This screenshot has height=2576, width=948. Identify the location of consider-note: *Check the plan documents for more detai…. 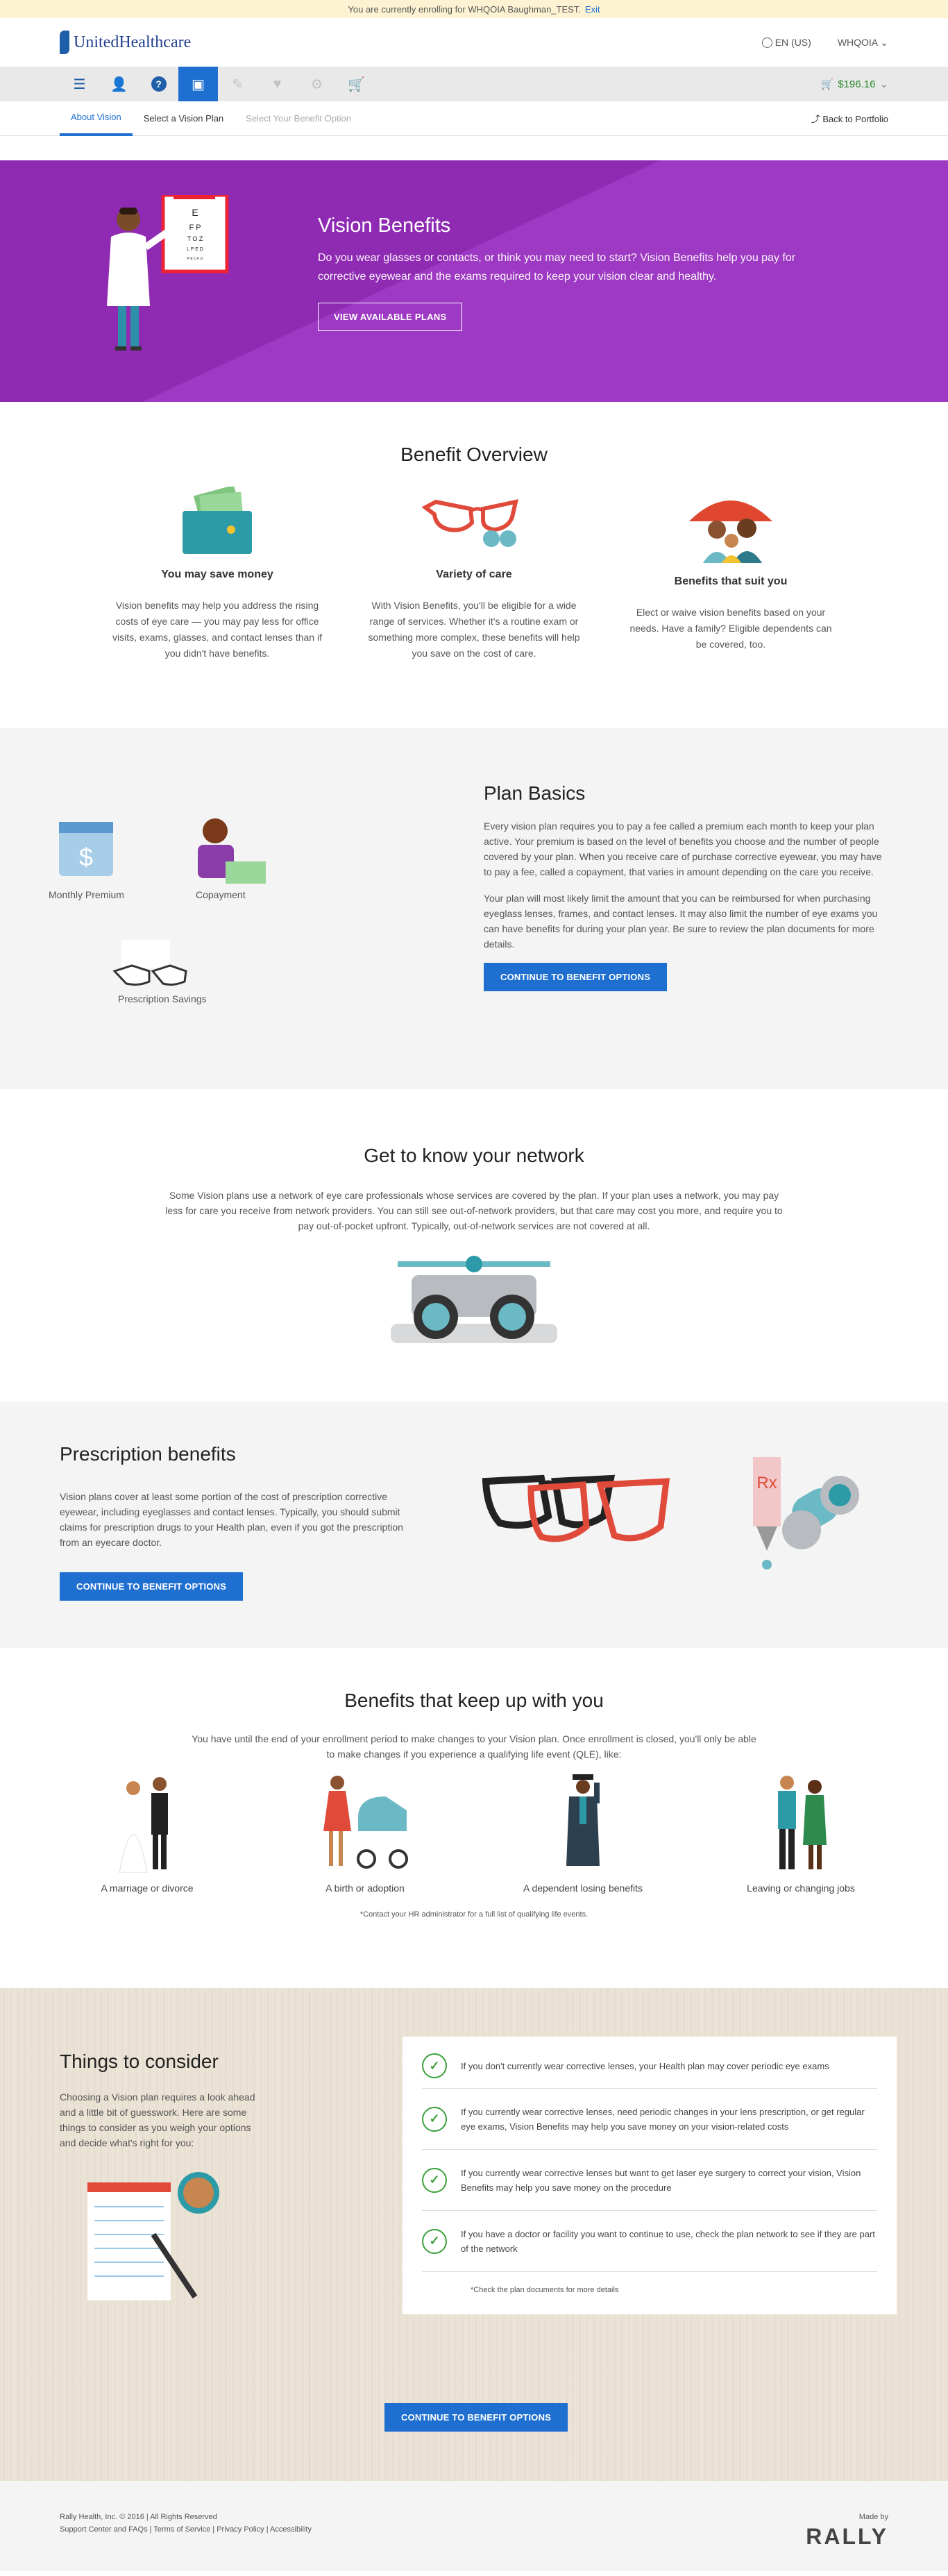
(545, 2290).